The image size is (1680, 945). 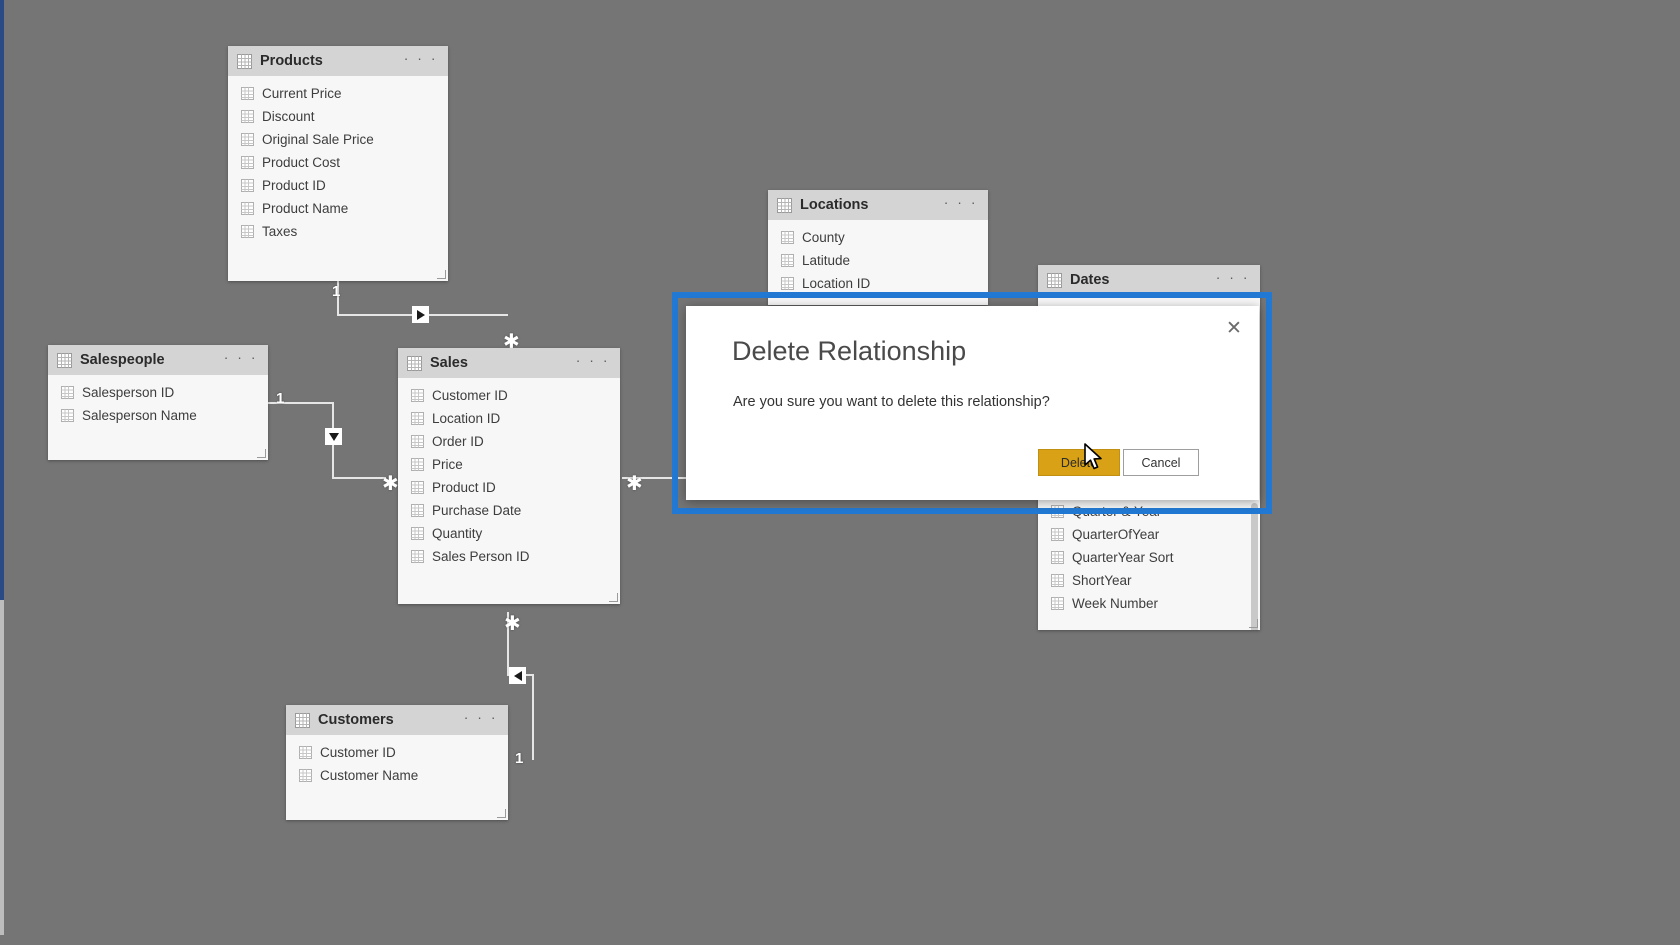 What do you see at coordinates (2, 940) in the screenshot?
I see `left-edge-bottom-strip` at bounding box center [2, 940].